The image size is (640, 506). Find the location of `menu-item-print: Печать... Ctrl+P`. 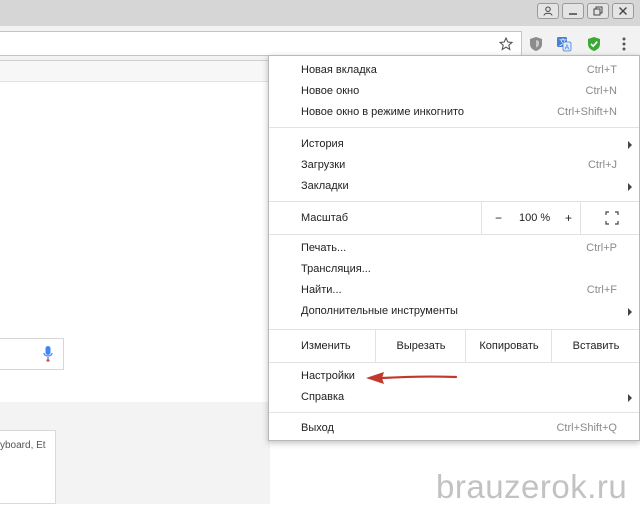

menu-item-print: Печать... Ctrl+P is located at coordinates (454, 248).